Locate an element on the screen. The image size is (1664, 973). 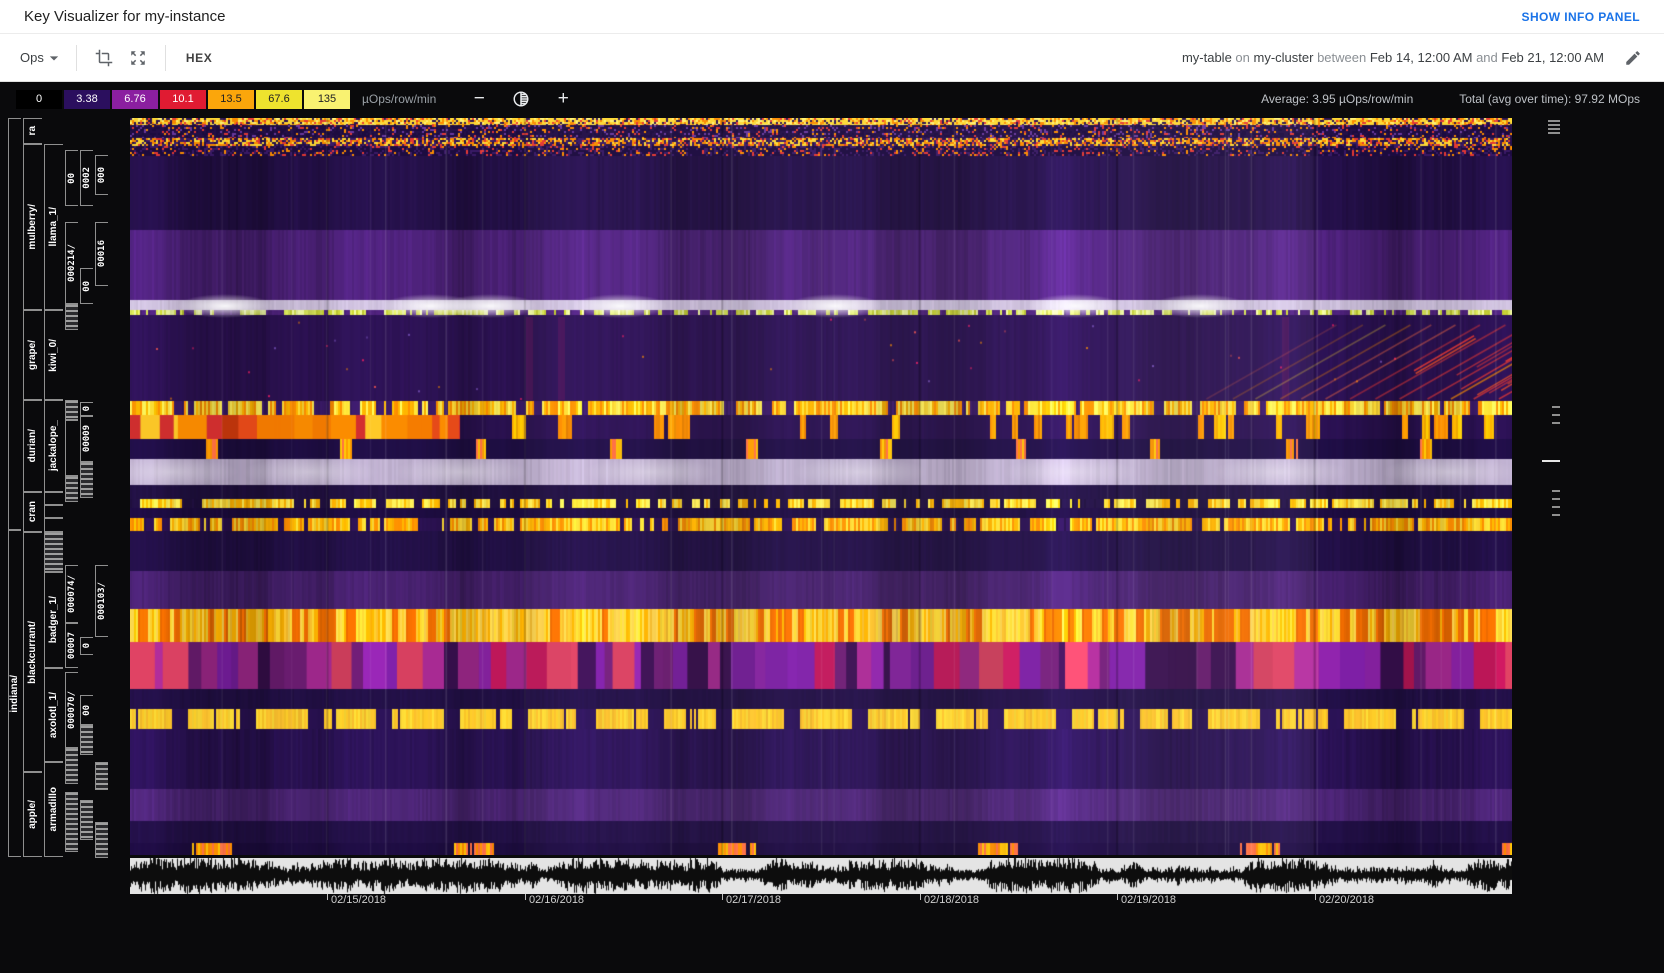
timeline-scrubber is located at coordinates (821, 876).